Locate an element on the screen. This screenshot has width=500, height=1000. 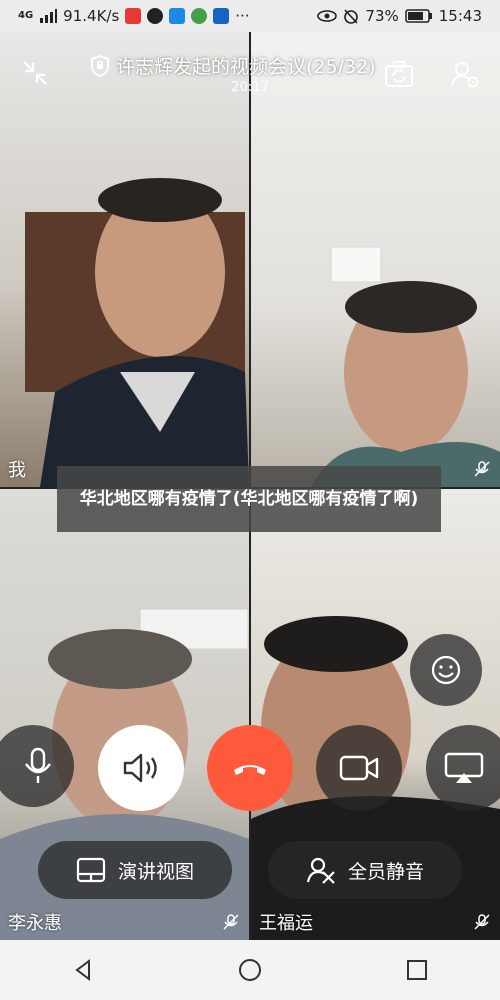
navigation-bar is located at coordinates (250, 970).